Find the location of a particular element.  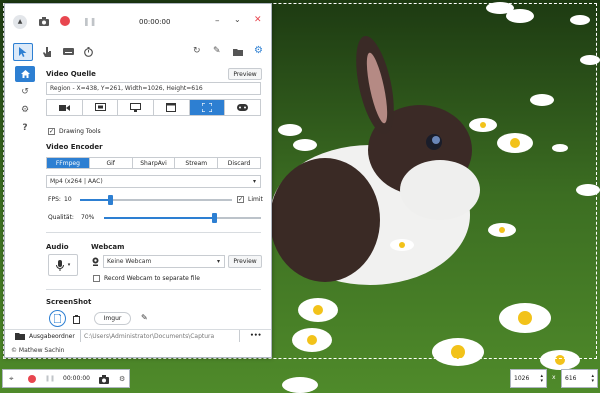

title-bar: ▲ ❚❚ 00:00:00 – ⌄ ✕ is located at coordinates (138, 21).